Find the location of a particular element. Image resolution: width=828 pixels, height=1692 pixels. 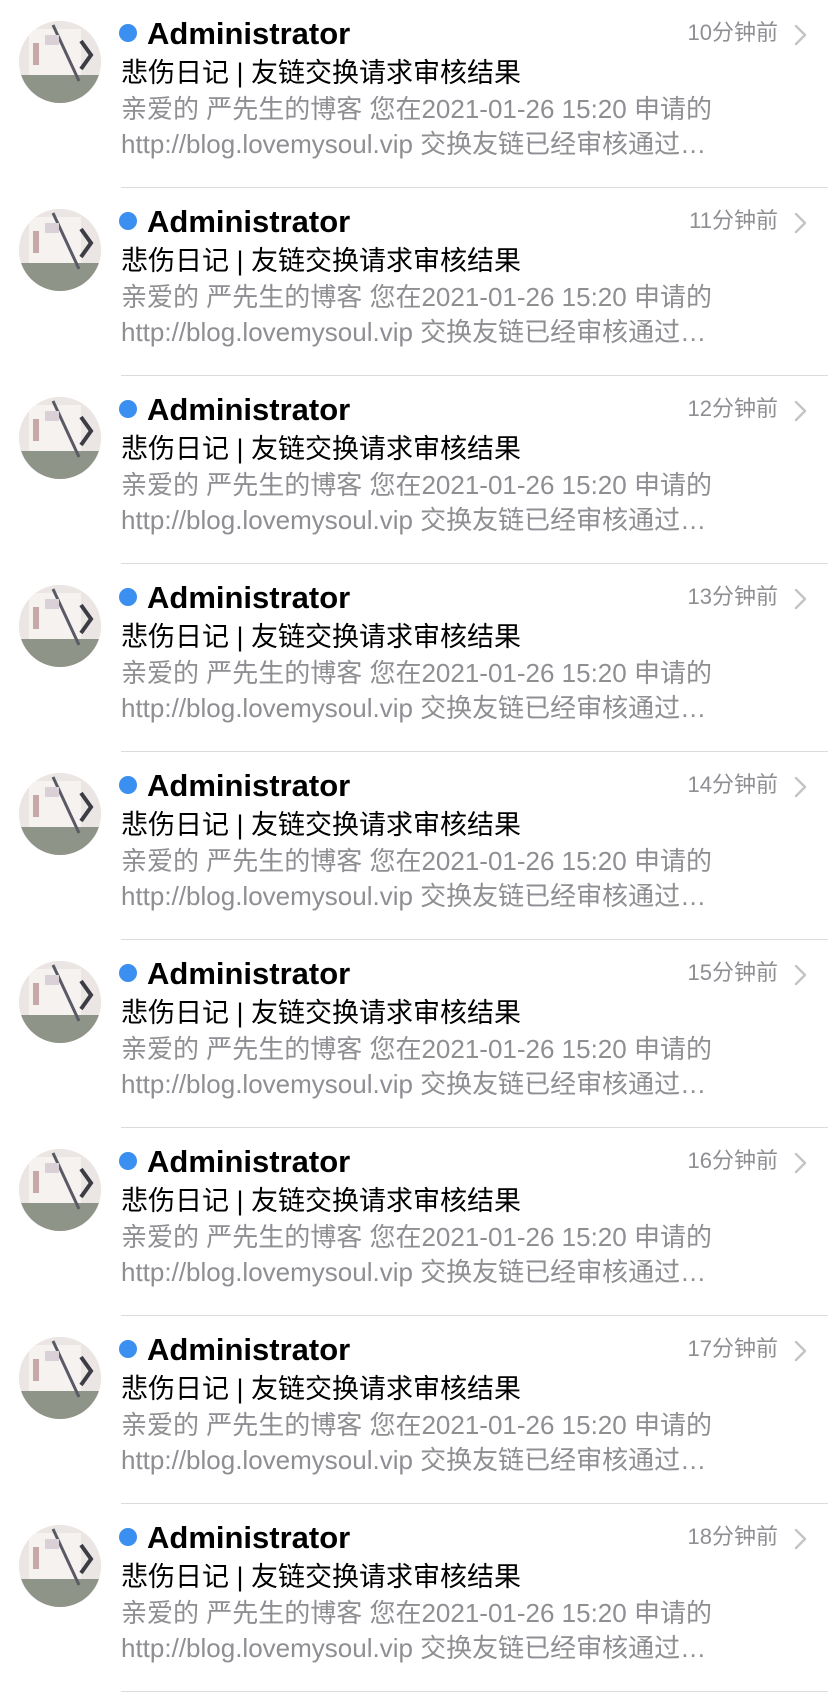

received-time: 12分钟前 is located at coordinates (732, 408).